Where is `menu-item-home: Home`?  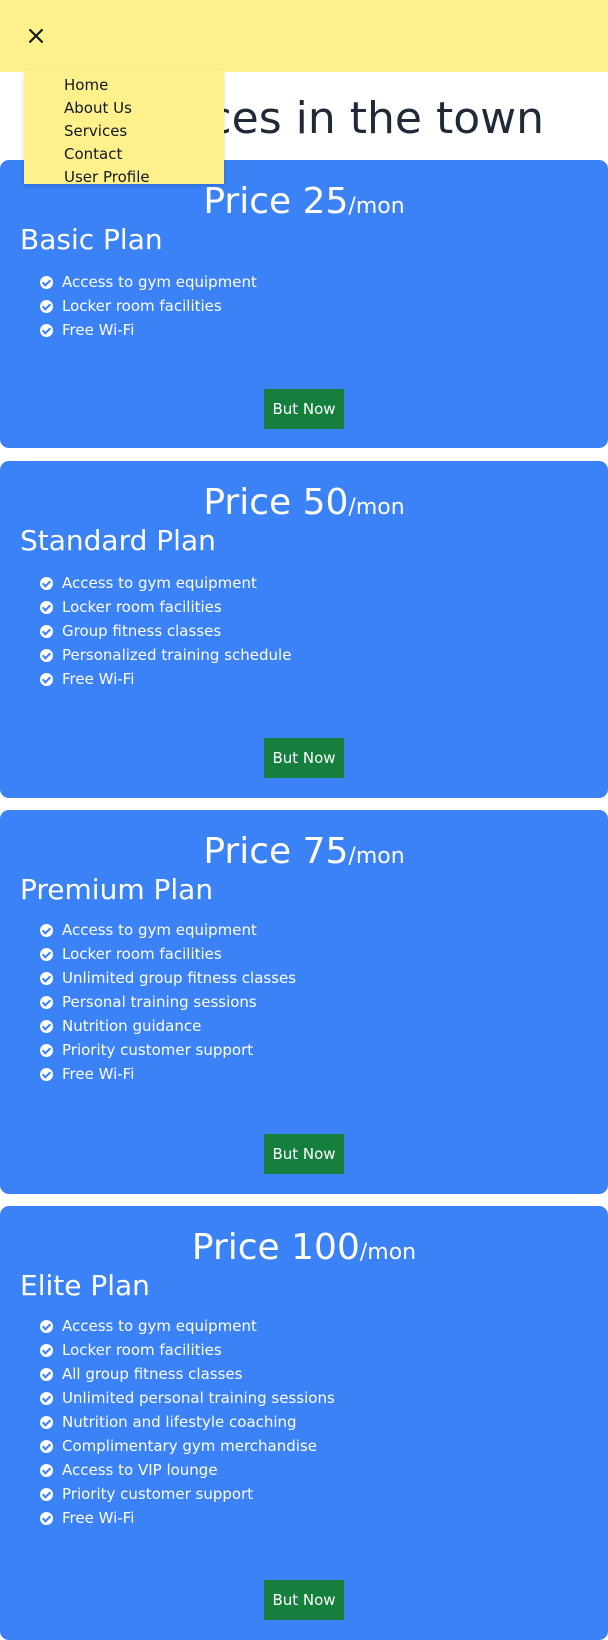 menu-item-home: Home is located at coordinates (86, 85).